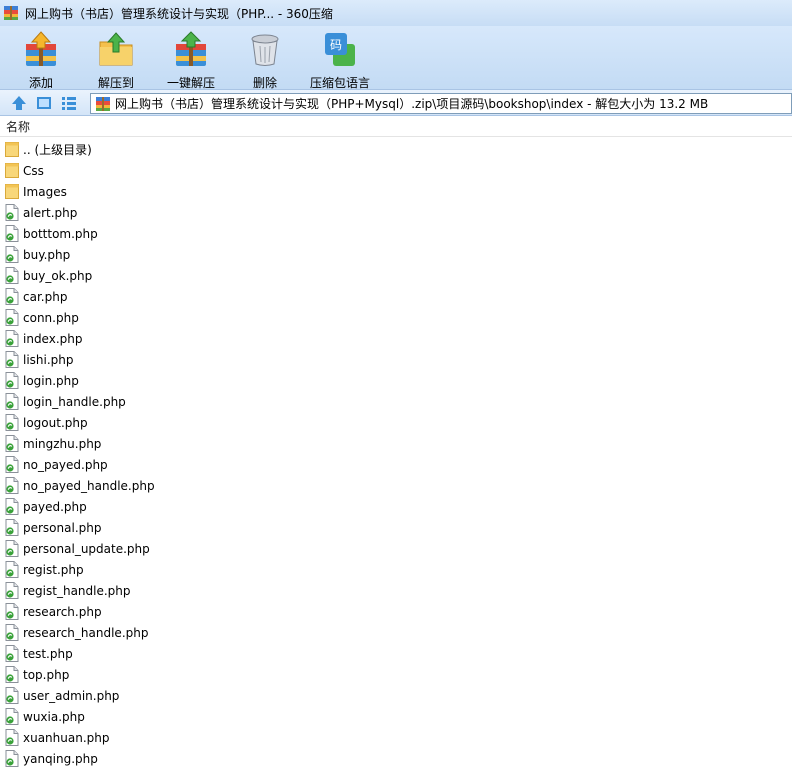 The image size is (792, 777). Describe the element at coordinates (46, 674) in the screenshot. I see `file-name: top.php` at that location.